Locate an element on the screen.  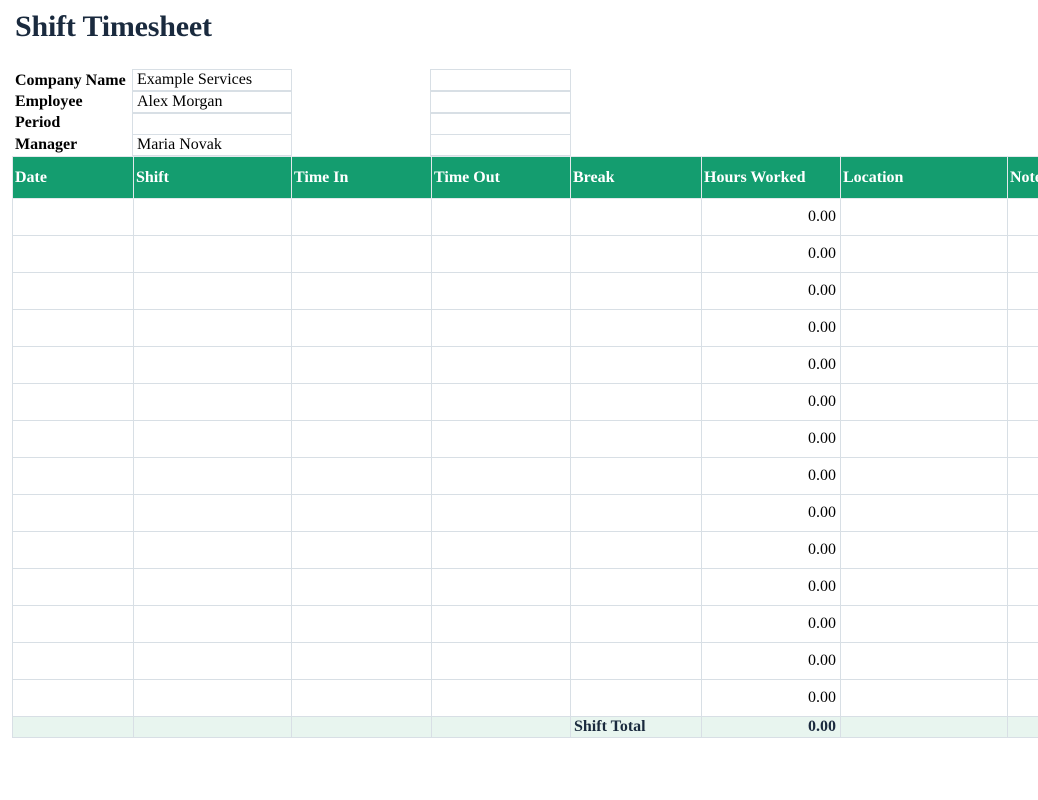
manager-field: Maria Novak is located at coordinates (212, 145).